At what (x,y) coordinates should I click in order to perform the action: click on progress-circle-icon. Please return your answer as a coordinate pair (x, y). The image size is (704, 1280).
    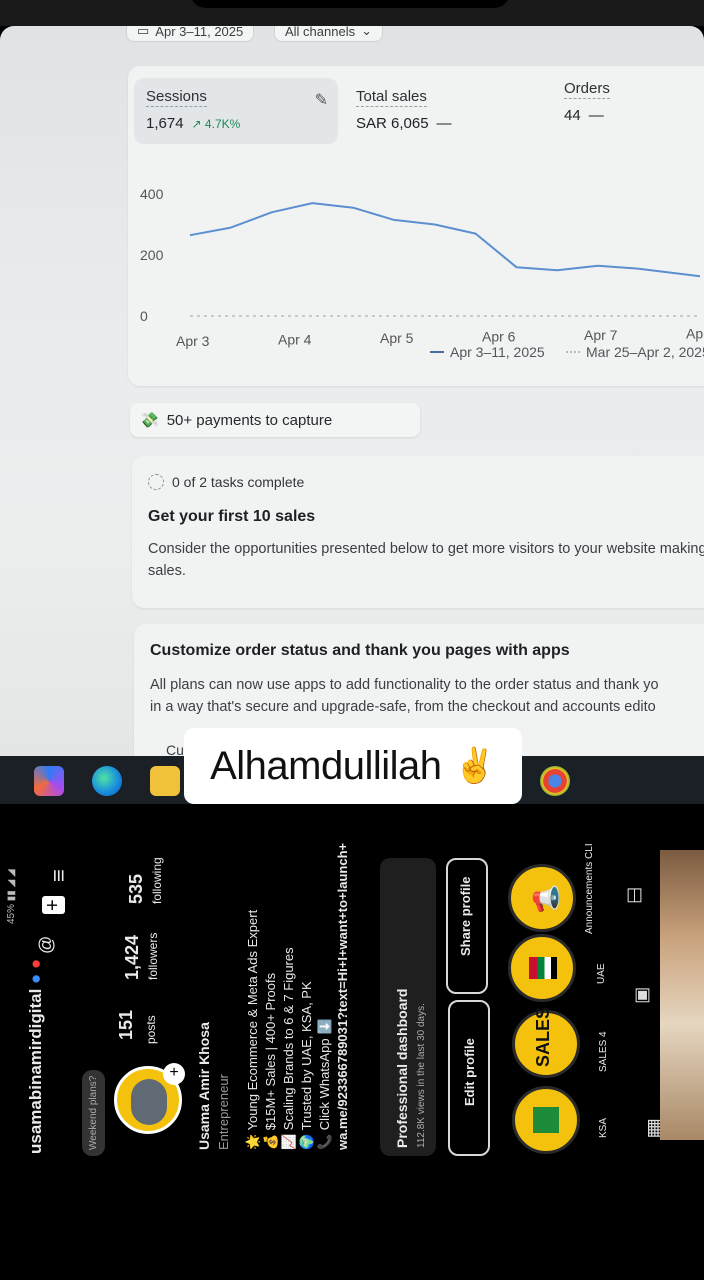
    Looking at the image, I should click on (156, 482).